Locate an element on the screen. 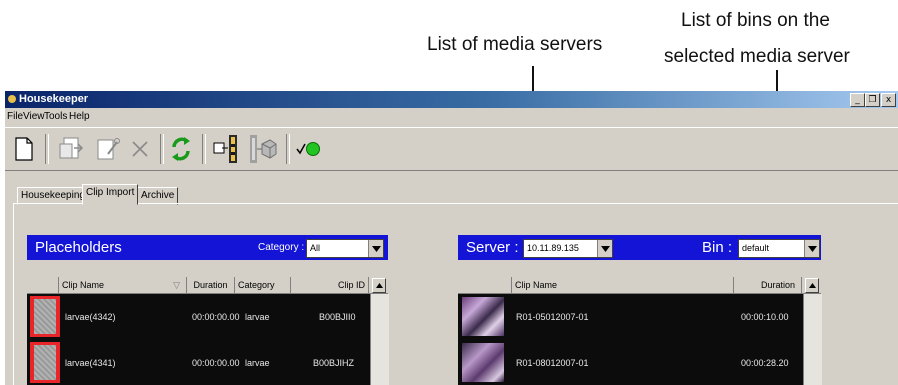 Image resolution: width=898 pixels, height=385 pixels. move-icon is located at coordinates (72, 149).